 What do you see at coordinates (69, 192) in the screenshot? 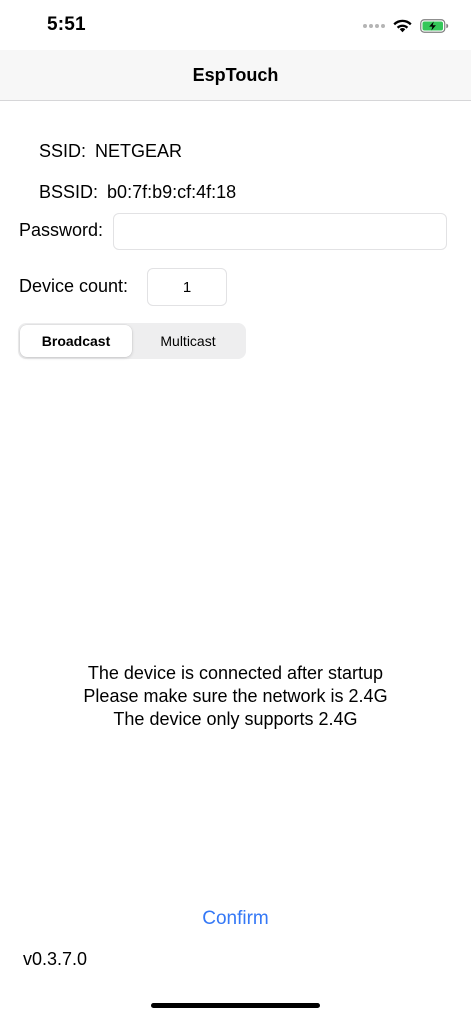
I see `bssid-label: BSSID:` at bounding box center [69, 192].